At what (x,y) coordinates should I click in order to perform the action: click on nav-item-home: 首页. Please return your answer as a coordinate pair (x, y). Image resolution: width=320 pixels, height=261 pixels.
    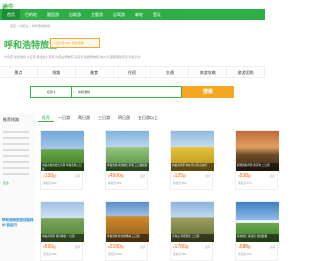
    Looking at the image, I should click on (11, 14).